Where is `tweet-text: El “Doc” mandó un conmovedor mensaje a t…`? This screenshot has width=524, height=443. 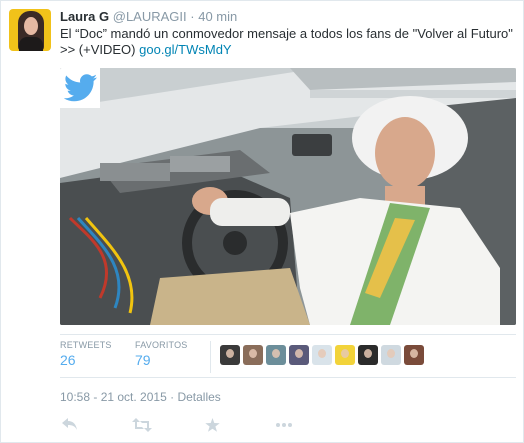 tweet-text: El “Doc” mandó un conmovedor mensaje a t… is located at coordinates (290, 42).